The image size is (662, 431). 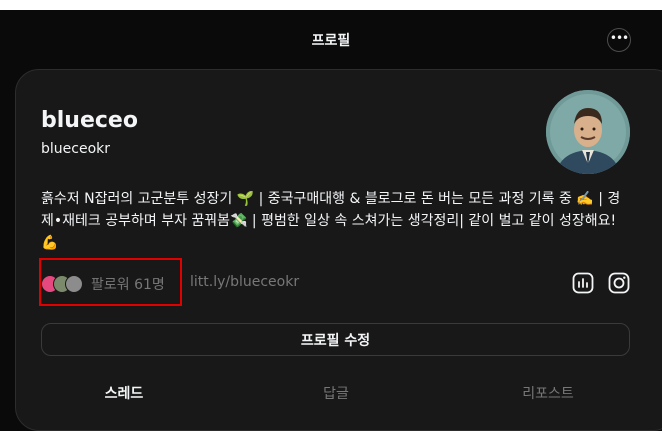 I want to click on instagram-icon, so click(x=619, y=283).